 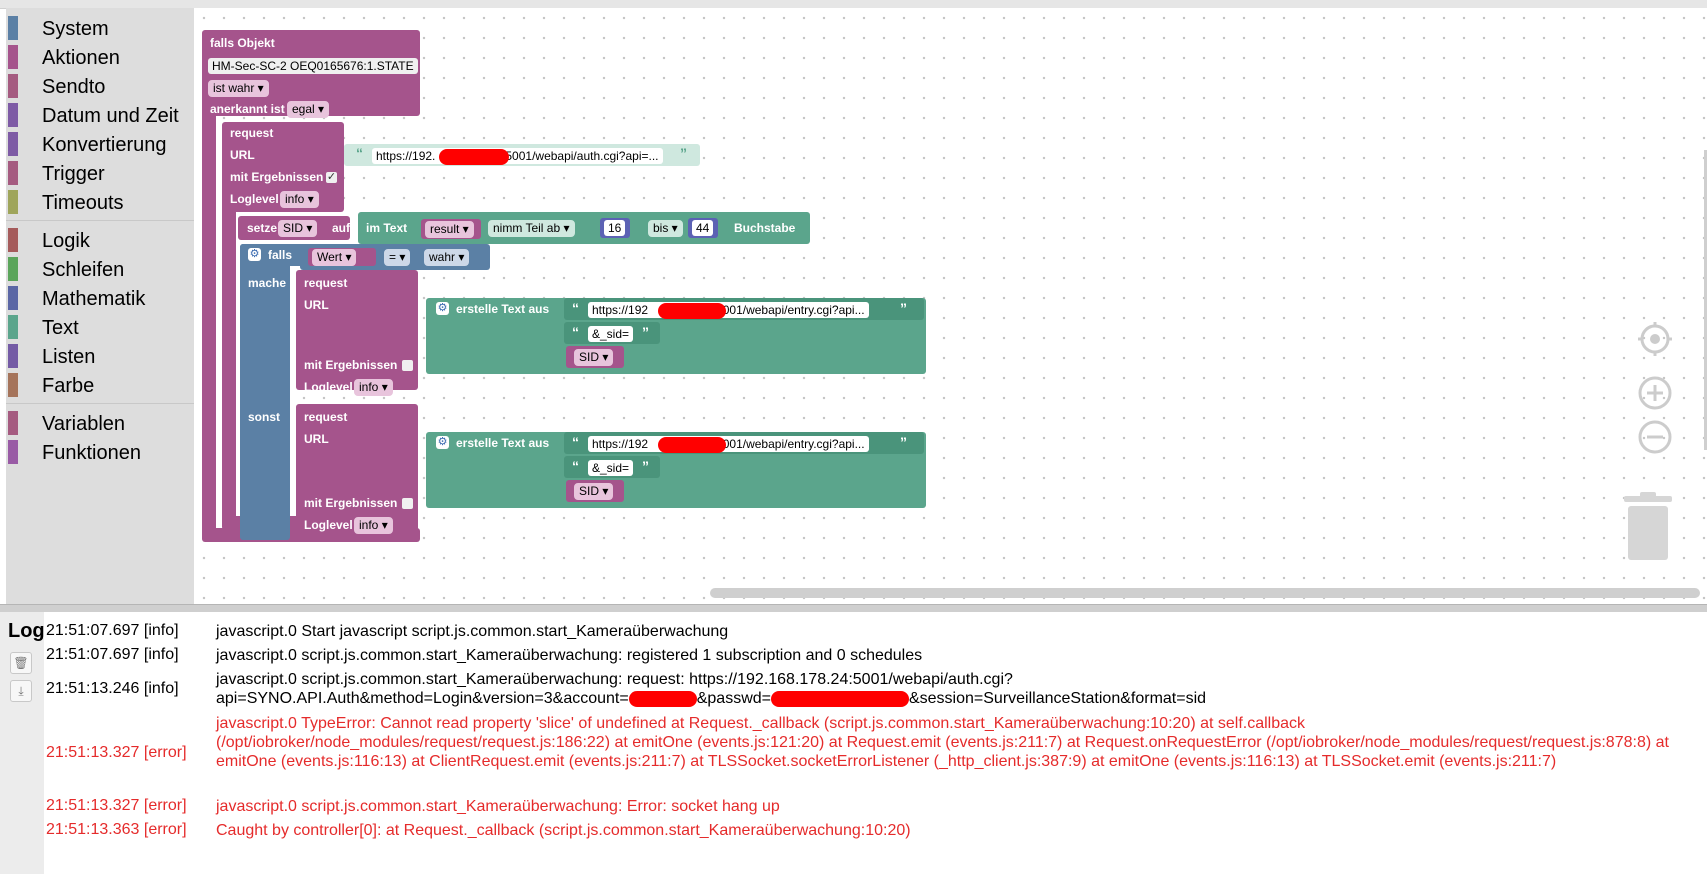 I want to click on sid-variable-value: SID, so click(x=589, y=491).